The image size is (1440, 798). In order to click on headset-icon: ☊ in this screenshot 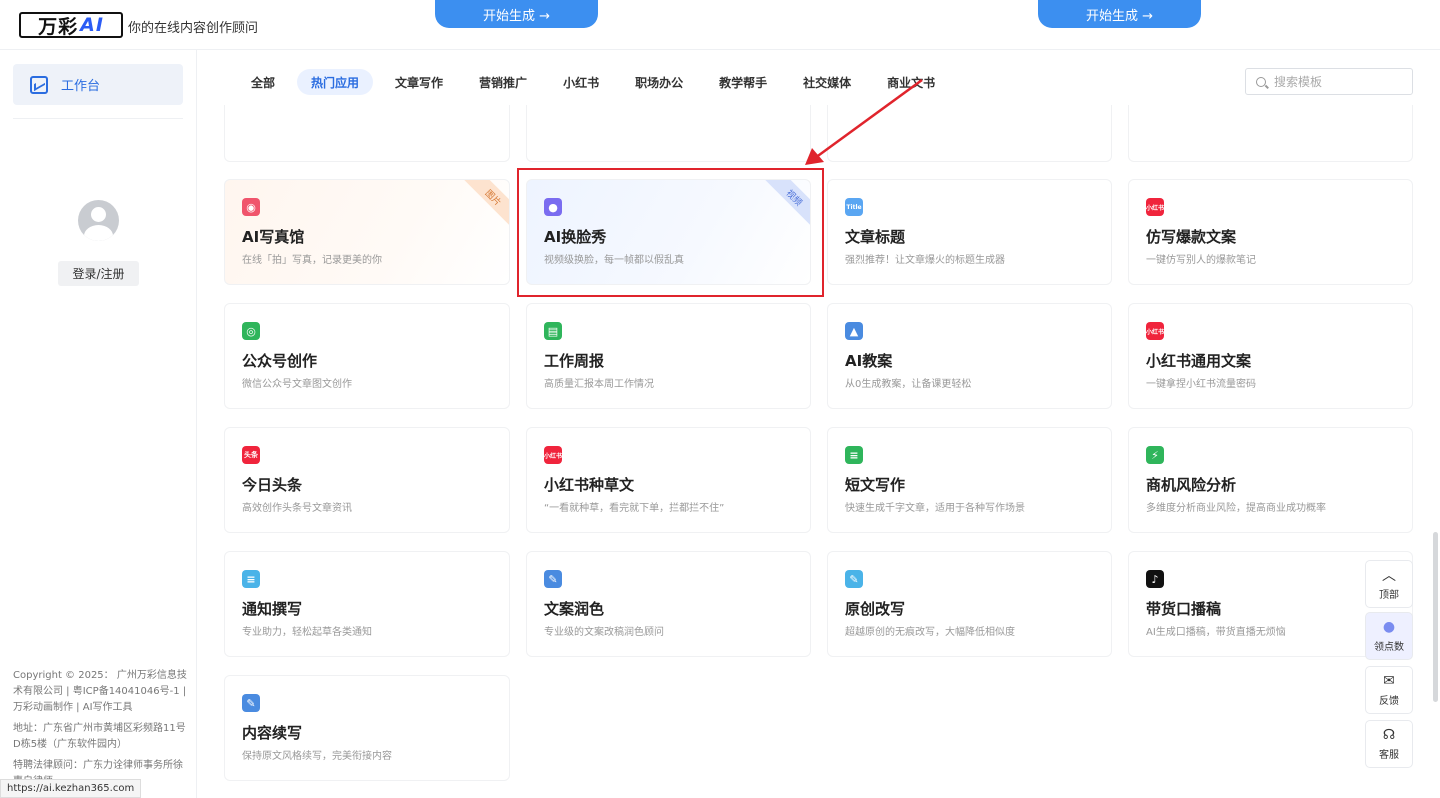, I will do `click(1389, 735)`.